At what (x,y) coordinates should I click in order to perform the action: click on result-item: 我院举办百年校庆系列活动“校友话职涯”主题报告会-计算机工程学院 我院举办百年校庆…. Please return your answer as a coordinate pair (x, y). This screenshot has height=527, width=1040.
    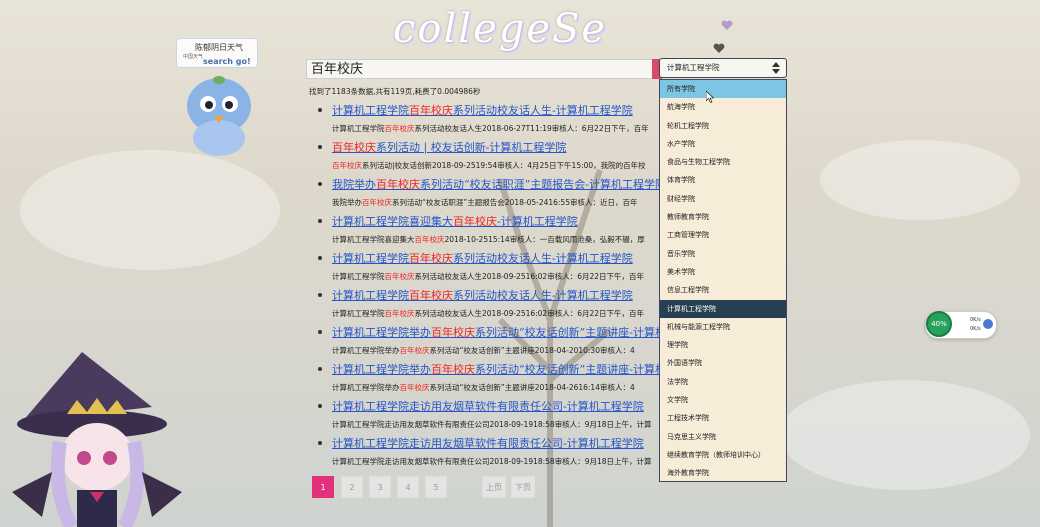
    Looking at the image, I should click on (498, 194).